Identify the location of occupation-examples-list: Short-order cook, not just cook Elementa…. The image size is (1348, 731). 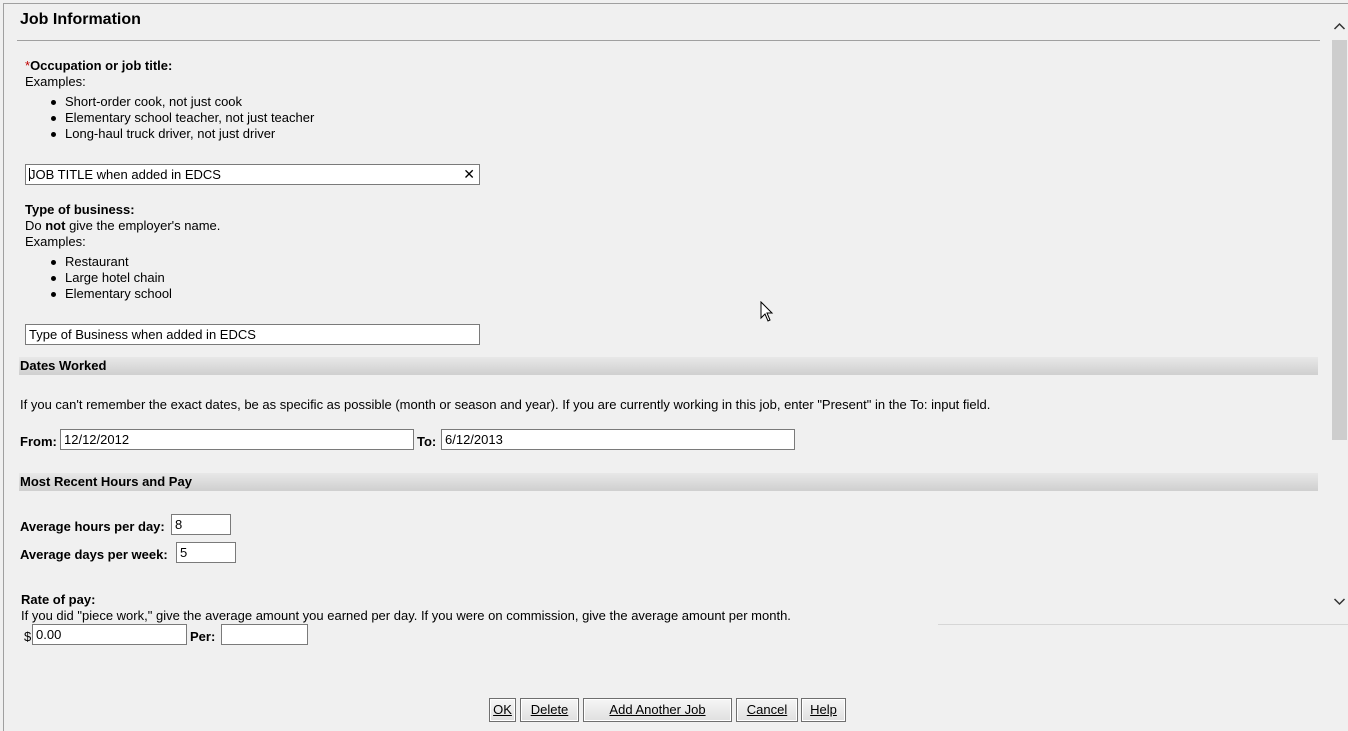
(169, 118).